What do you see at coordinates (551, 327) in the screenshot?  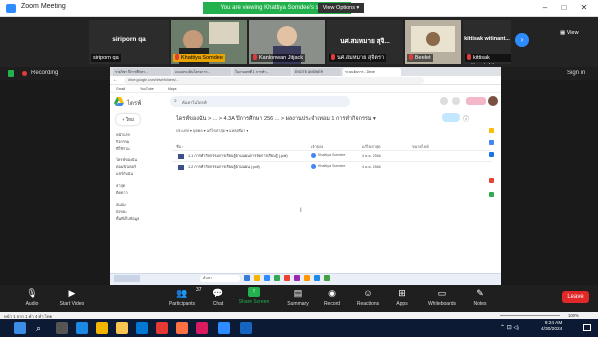 I see `taskbar-clock: 9:24 AM 4/30/2024` at bounding box center [551, 327].